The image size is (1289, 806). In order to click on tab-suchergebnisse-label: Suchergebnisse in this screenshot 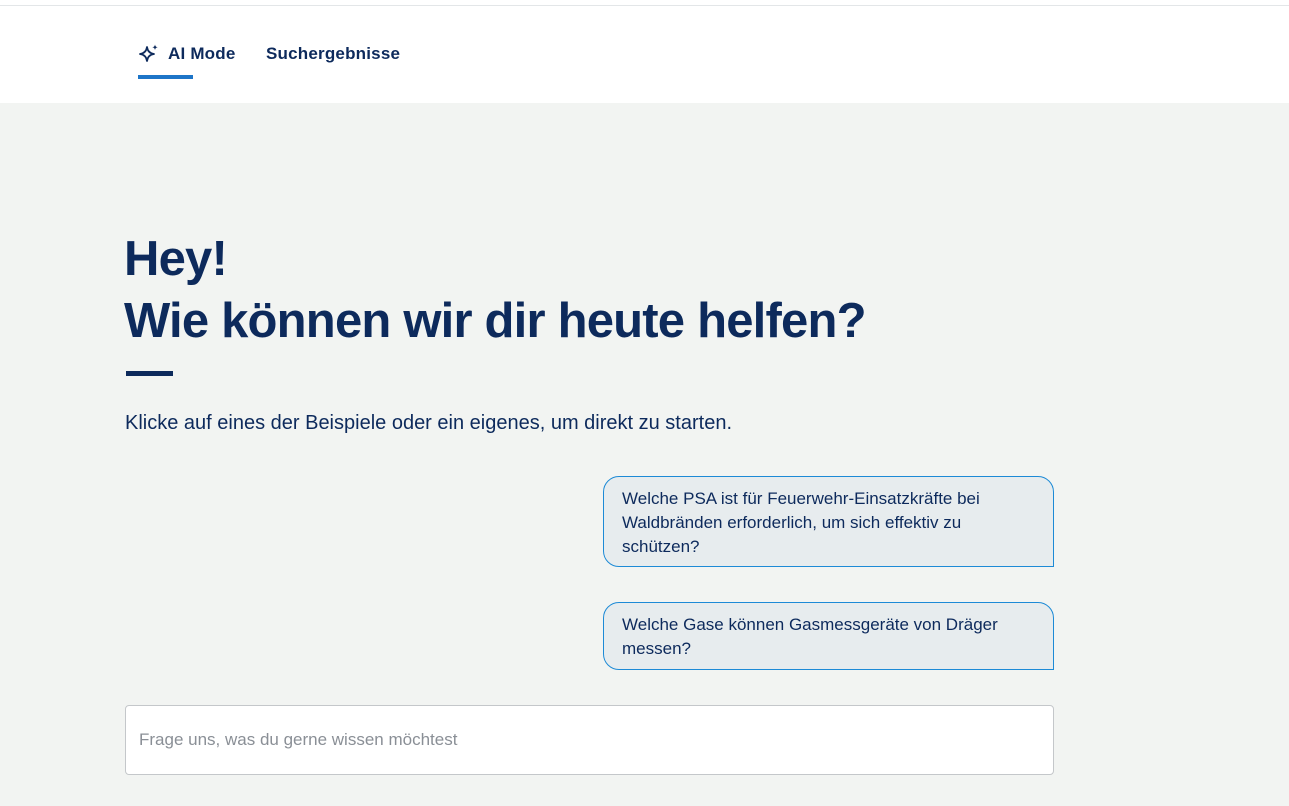, I will do `click(333, 53)`.